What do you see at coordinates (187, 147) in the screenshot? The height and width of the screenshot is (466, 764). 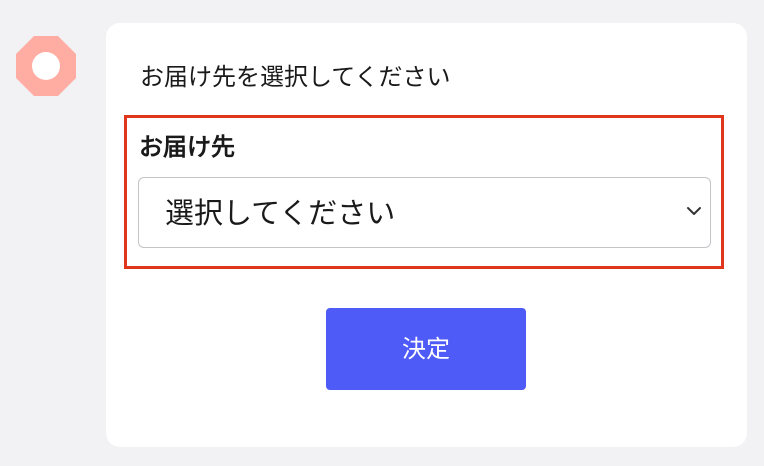 I see `delivery-label: お届け先` at bounding box center [187, 147].